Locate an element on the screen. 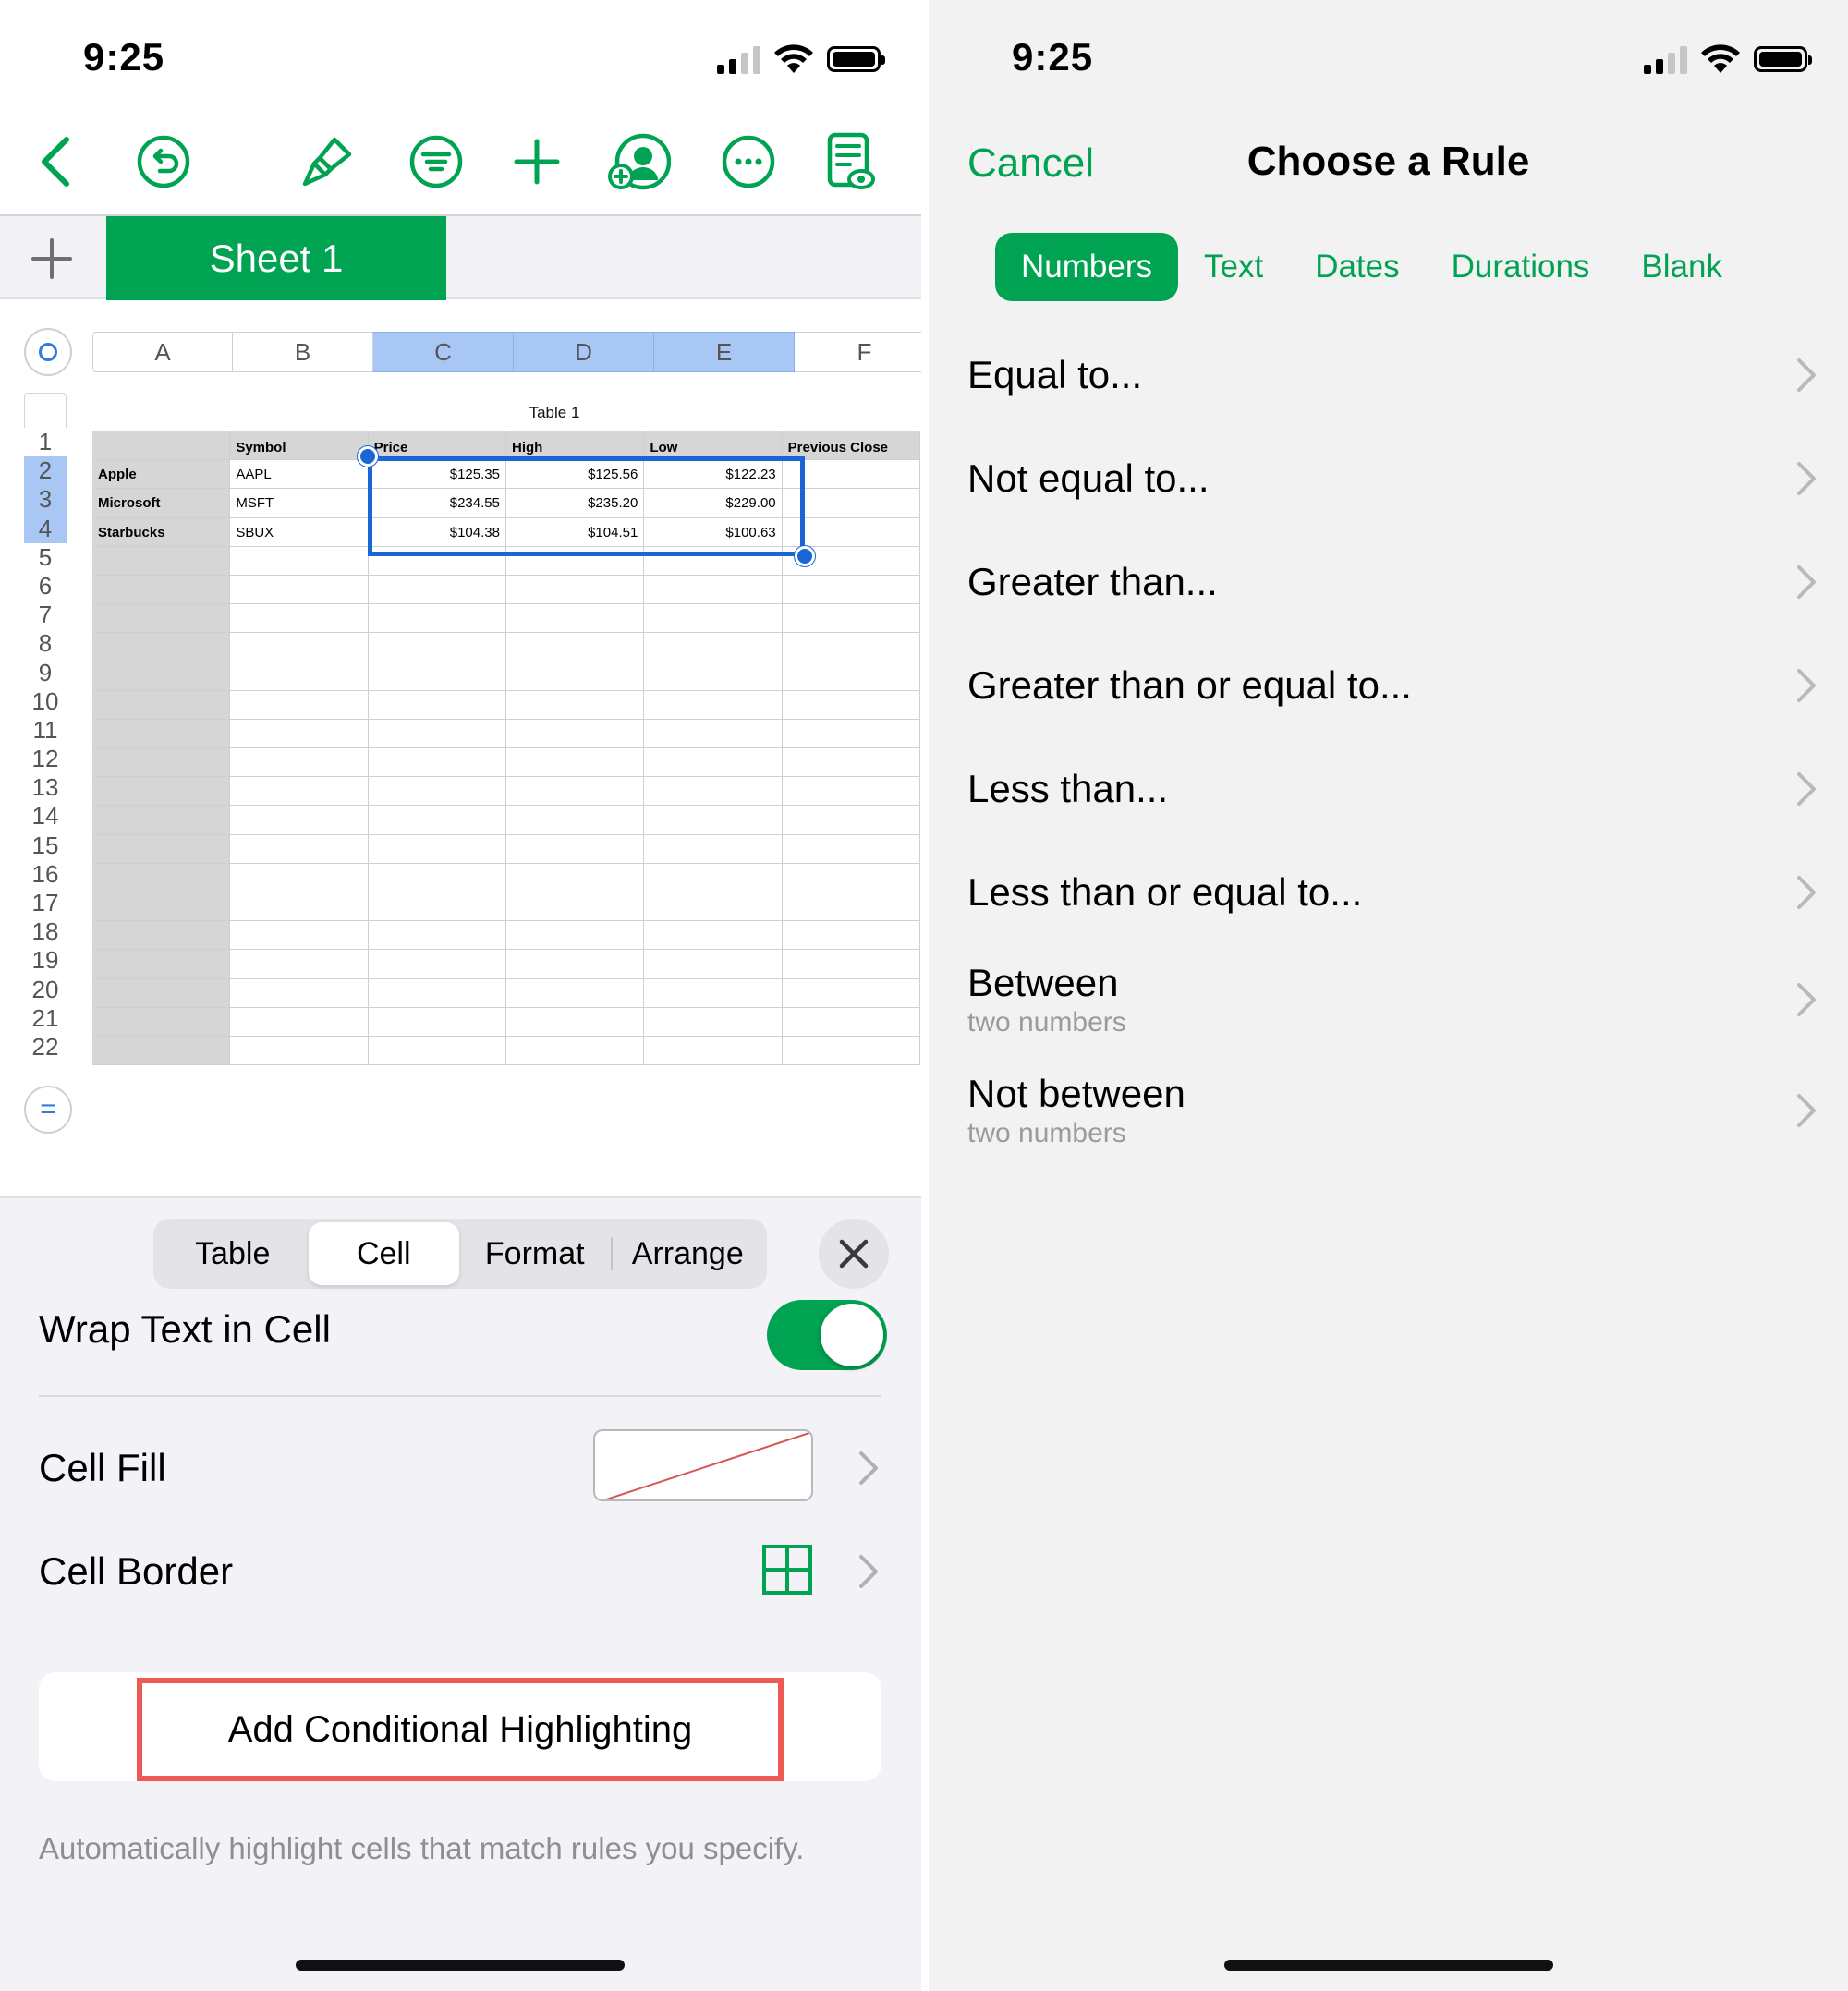  cell-border-grid-icon is located at coordinates (787, 1570).